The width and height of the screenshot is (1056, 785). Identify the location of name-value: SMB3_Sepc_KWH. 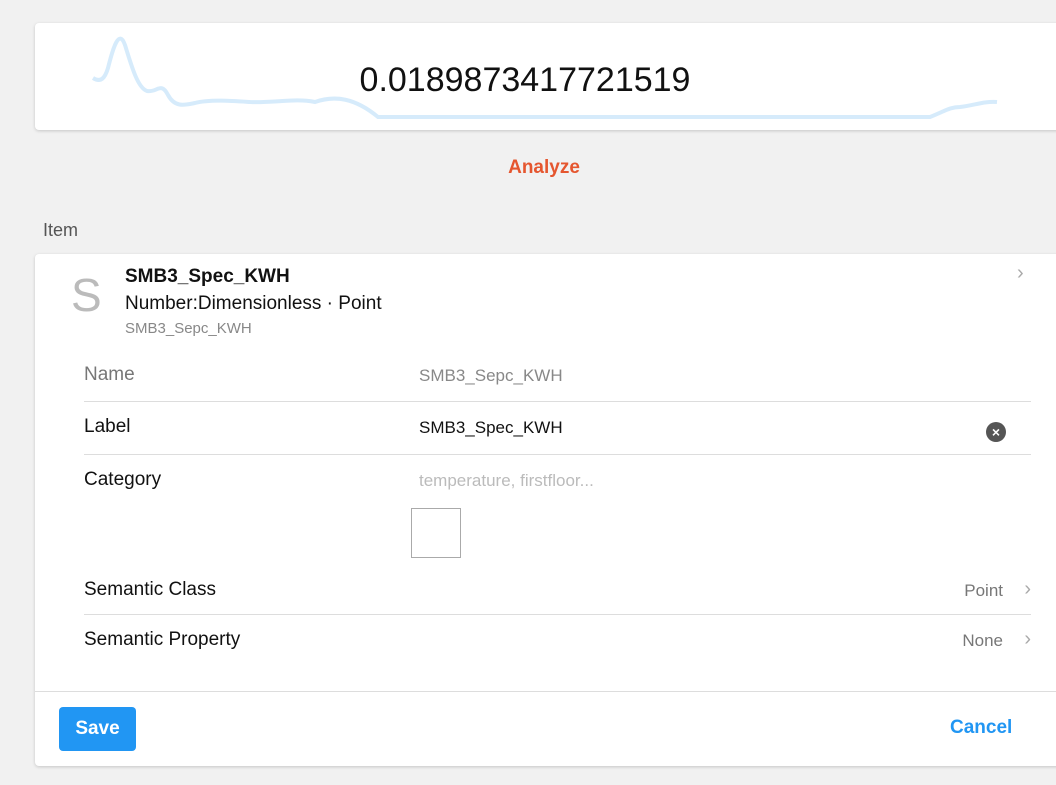
(491, 375).